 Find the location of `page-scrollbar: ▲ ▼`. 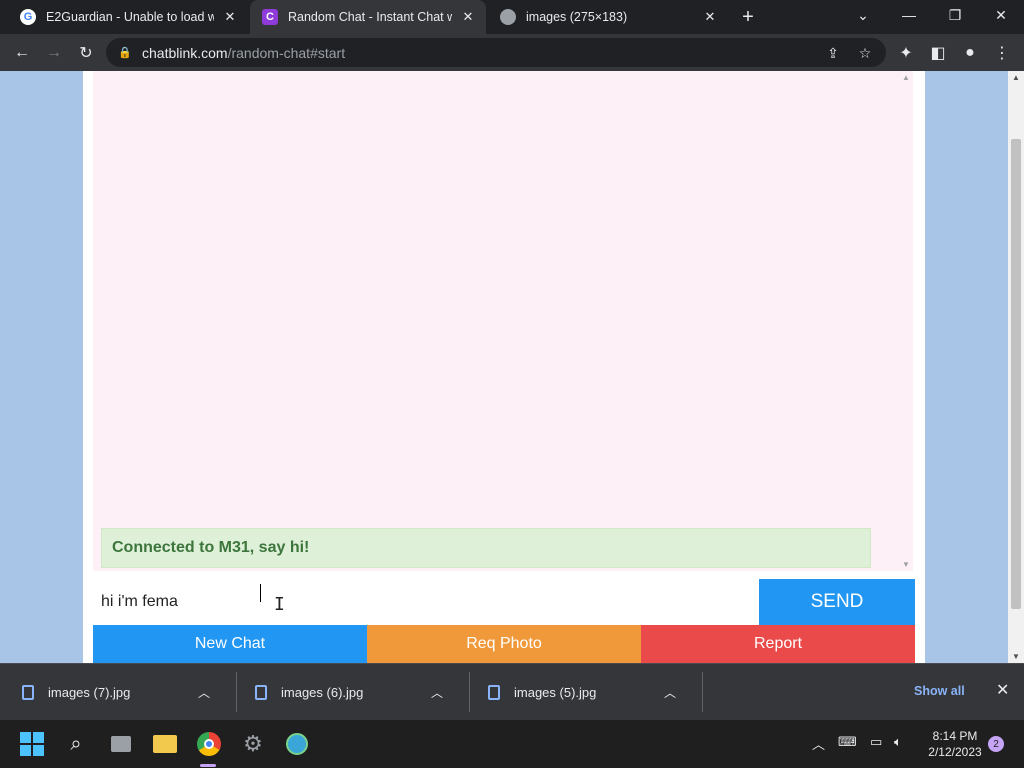

page-scrollbar: ▲ ▼ is located at coordinates (1016, 367).